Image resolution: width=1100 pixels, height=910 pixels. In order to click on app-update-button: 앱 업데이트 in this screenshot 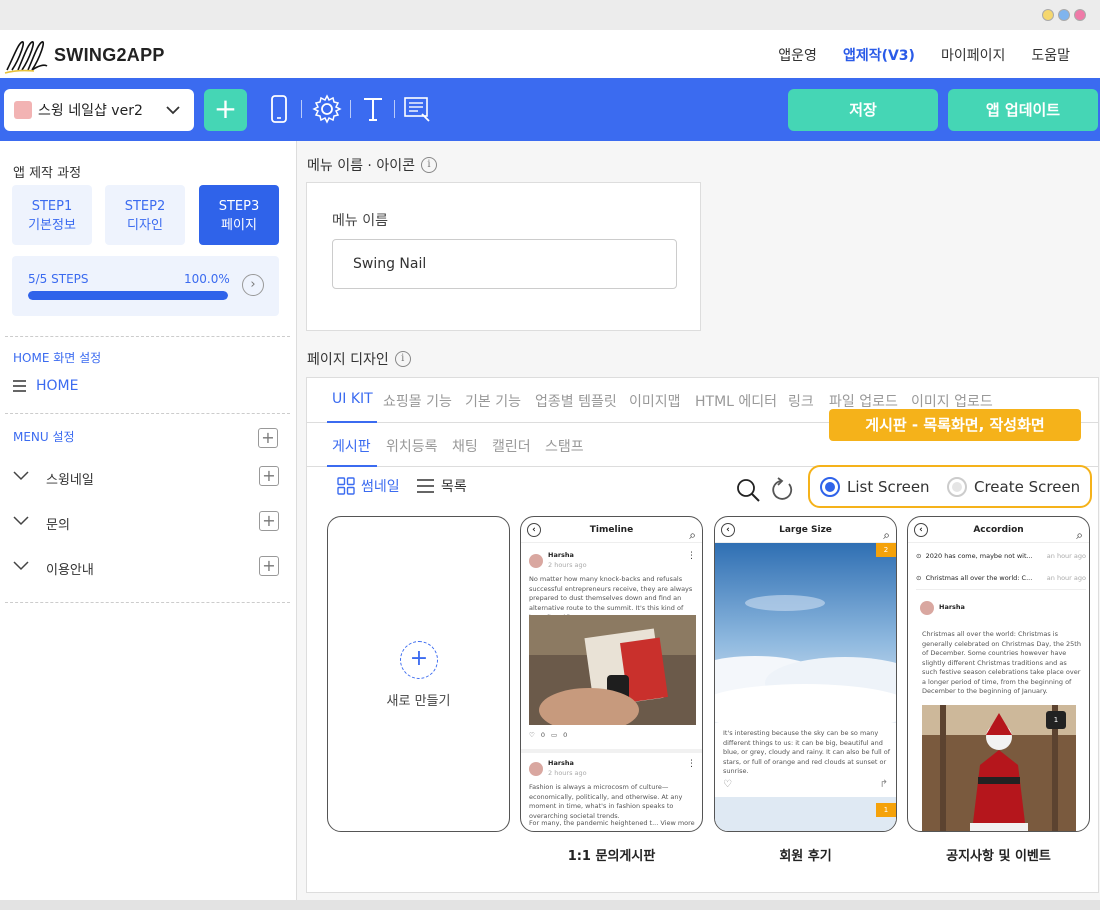, I will do `click(1023, 110)`.